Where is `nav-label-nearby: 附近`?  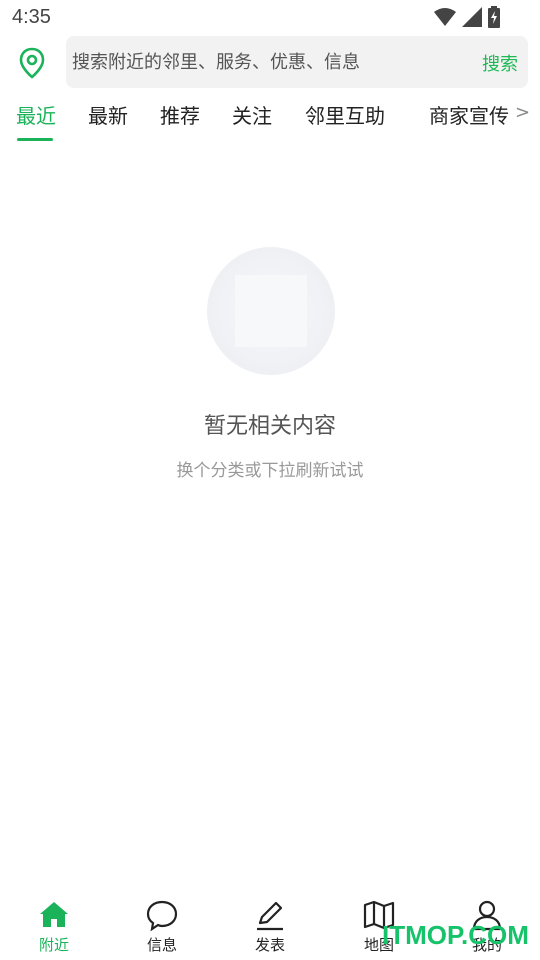 nav-label-nearby: 附近 is located at coordinates (53, 945).